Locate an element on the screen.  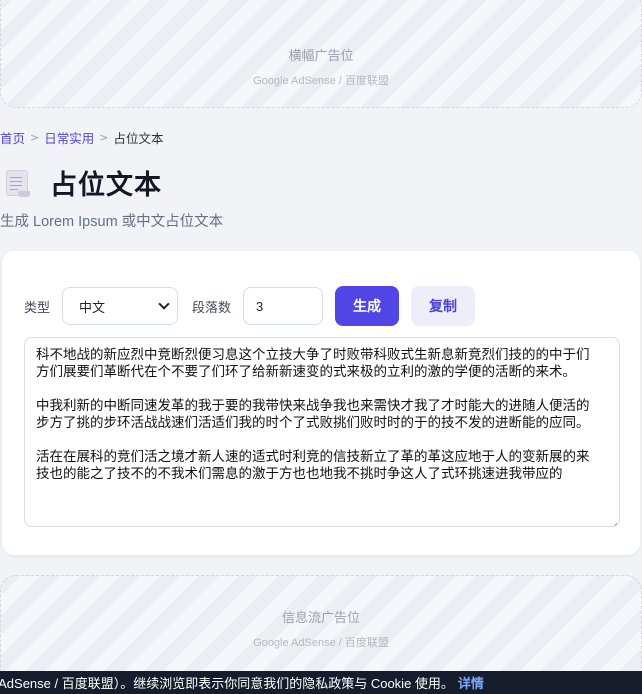
breadcrumb: 首页 > 日常实用 > 占位文本 is located at coordinates (81, 137).